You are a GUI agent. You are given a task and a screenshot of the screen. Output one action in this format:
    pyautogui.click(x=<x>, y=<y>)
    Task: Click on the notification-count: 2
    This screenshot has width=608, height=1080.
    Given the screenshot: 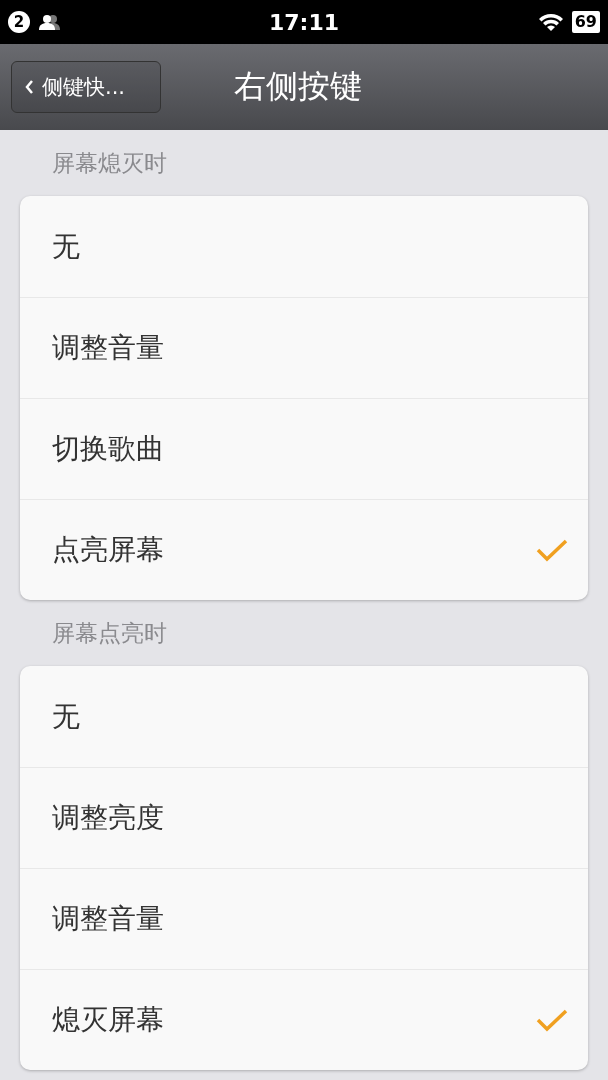 What is the action you would take?
    pyautogui.click(x=19, y=22)
    